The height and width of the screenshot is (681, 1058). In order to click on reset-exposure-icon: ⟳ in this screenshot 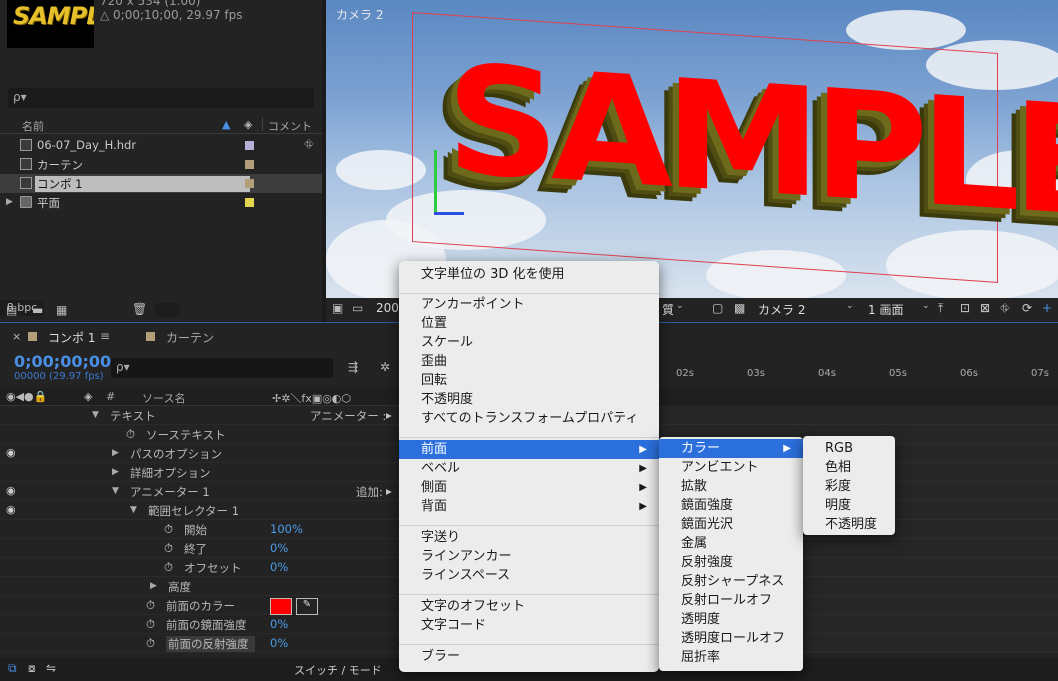, I will do `click(1027, 309)`.